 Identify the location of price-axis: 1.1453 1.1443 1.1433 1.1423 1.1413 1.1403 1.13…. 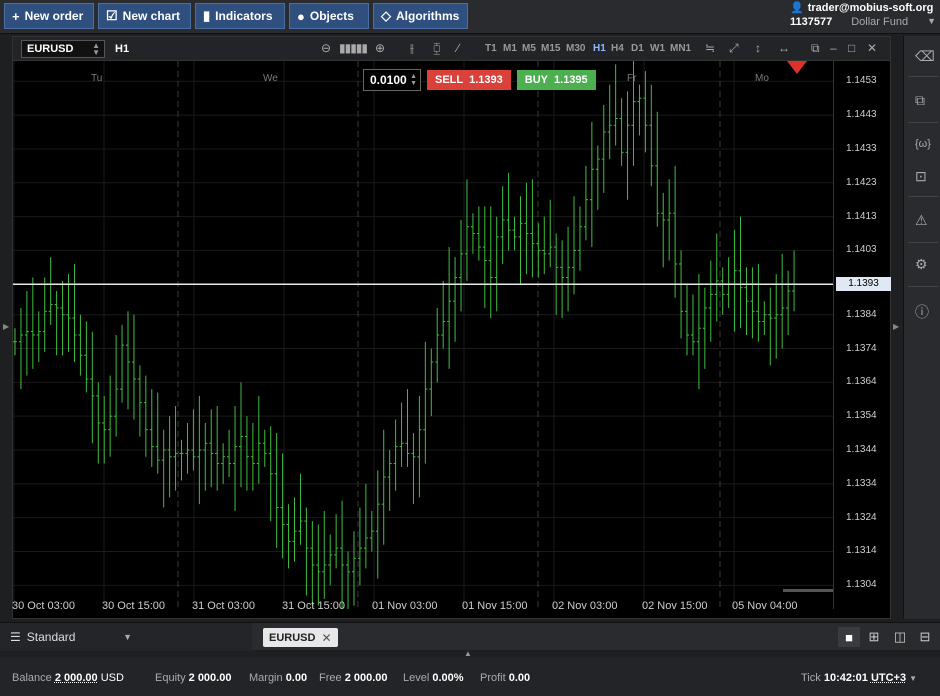
(862, 335).